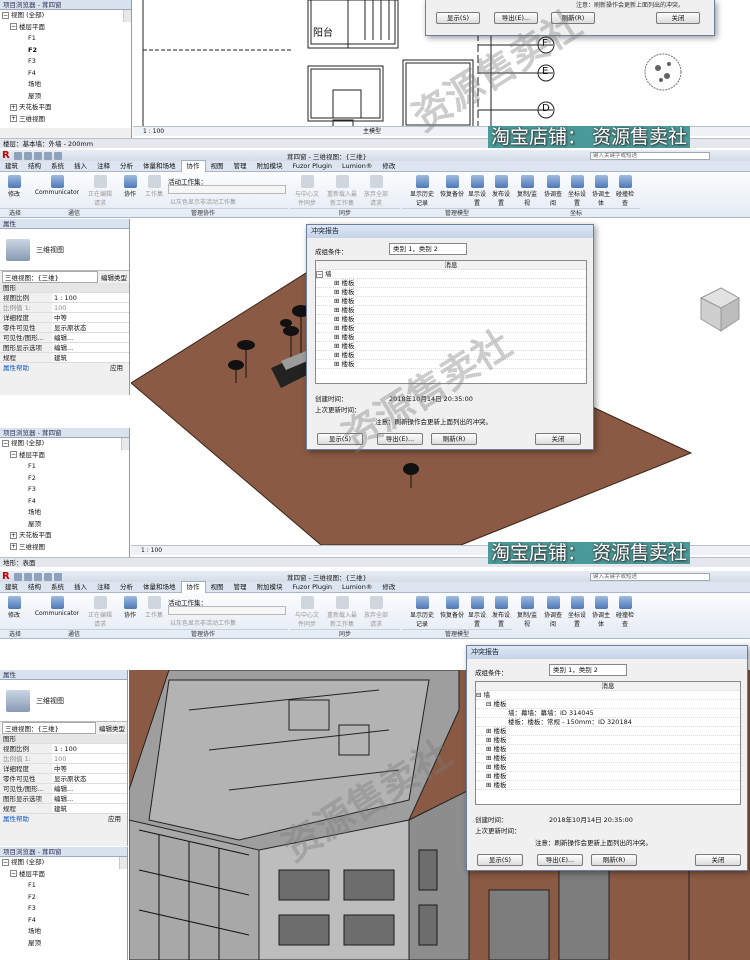 Image resolution: width=750 pixels, height=960 pixels. What do you see at coordinates (34, 587) in the screenshot?
I see `tab-structure: 结构` at bounding box center [34, 587].